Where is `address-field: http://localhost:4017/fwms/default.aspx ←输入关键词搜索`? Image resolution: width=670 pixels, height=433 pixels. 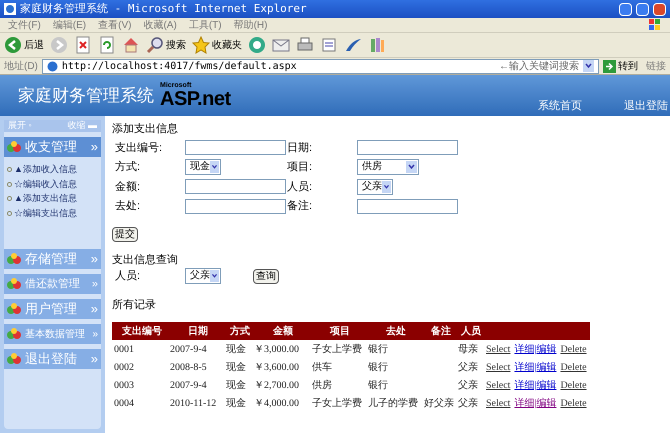
address-field: http://localhost:4017/fwms/default.aspx ←输入关键词搜索 is located at coordinates (320, 66).